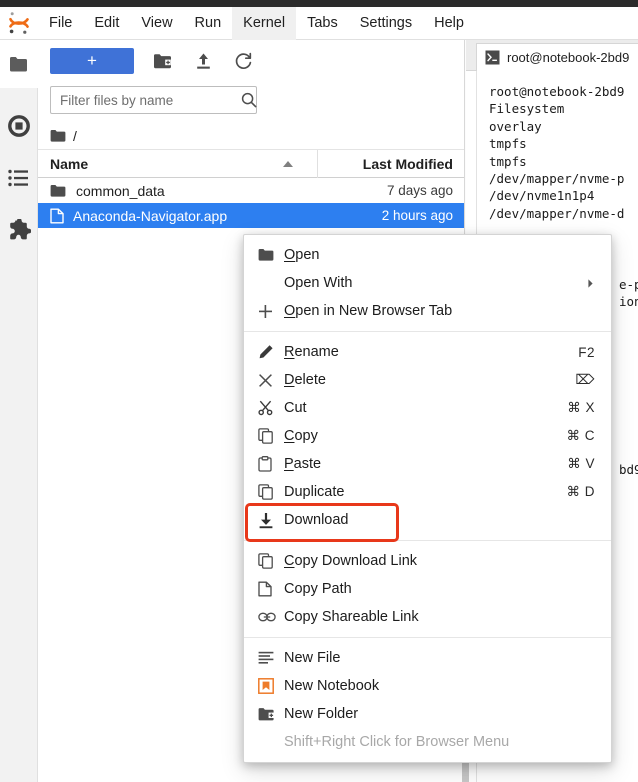 The height and width of the screenshot is (782, 638). I want to click on file-browser-toolbar: +, so click(251, 61).